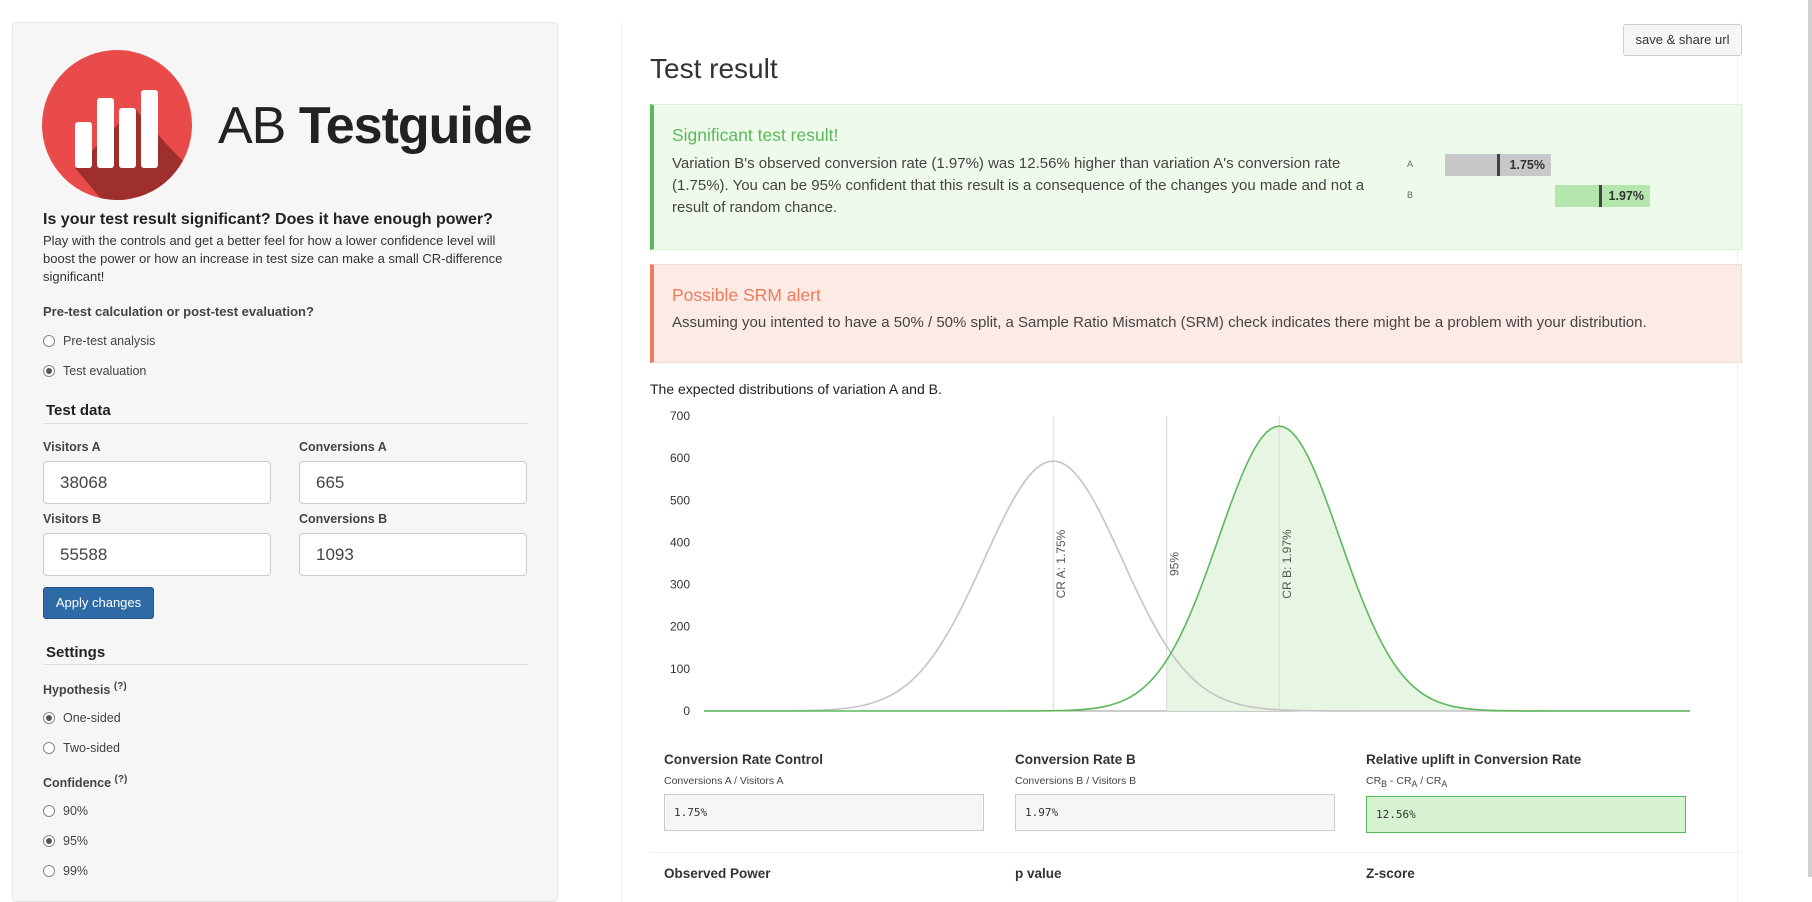  Describe the element at coordinates (680, 500) in the screenshot. I see `y-tick-label: 500` at that location.